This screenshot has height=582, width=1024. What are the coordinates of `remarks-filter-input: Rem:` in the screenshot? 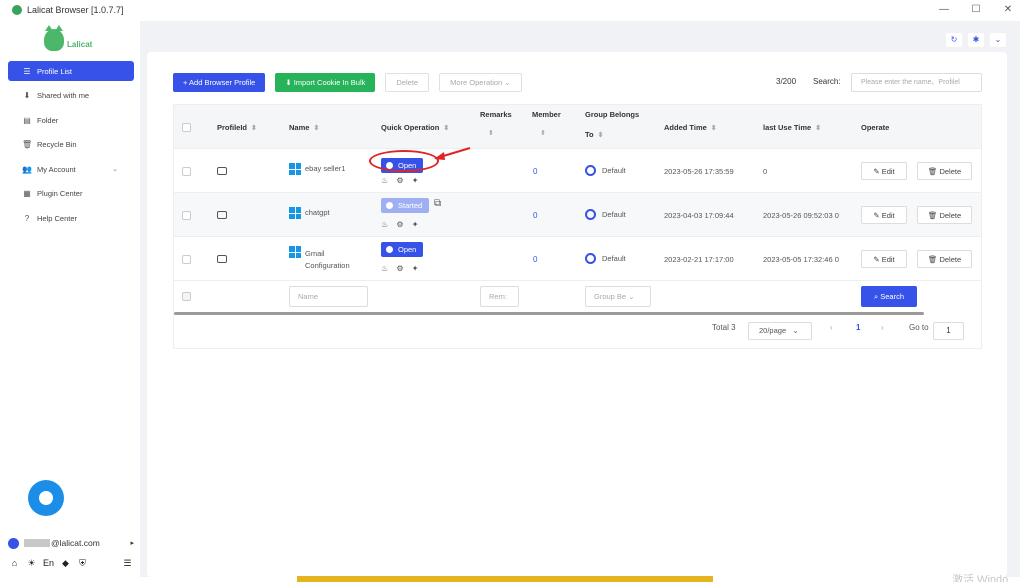 It's located at (499, 296).